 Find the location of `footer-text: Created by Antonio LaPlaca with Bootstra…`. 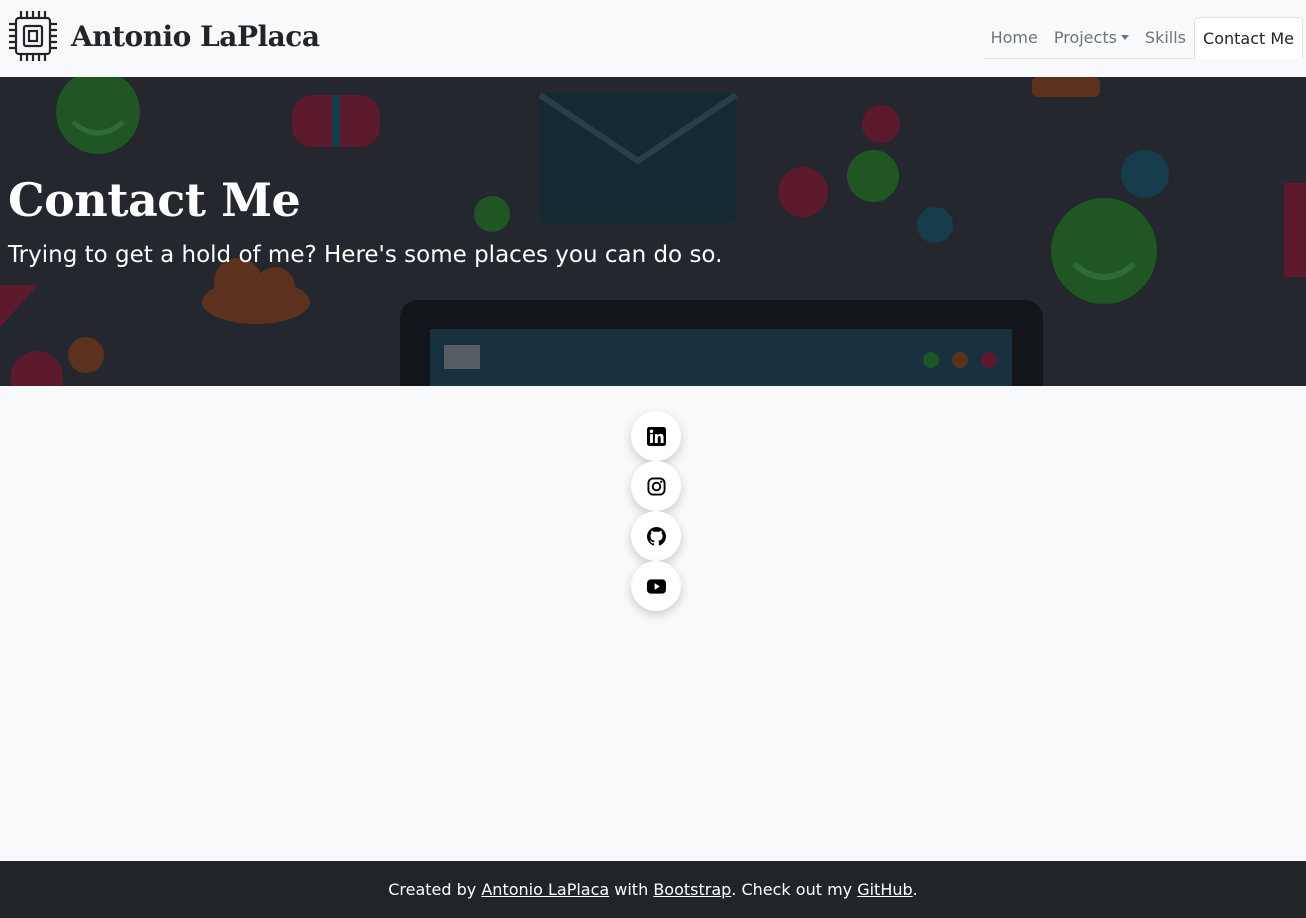

footer-text: Created by Antonio LaPlaca with Bootstra… is located at coordinates (653, 889).